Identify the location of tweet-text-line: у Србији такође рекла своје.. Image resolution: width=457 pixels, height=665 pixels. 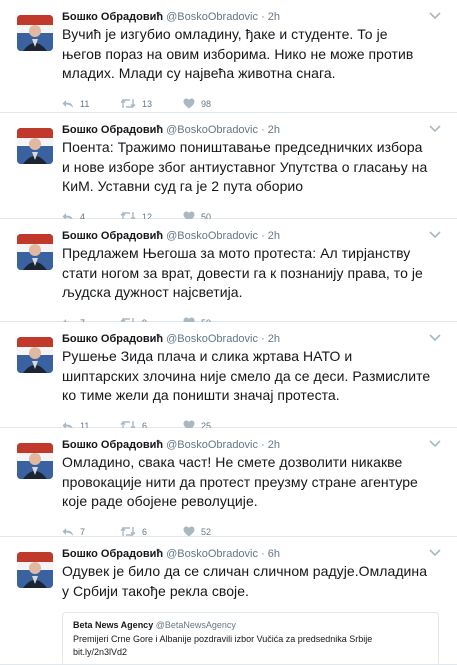
(155, 590).